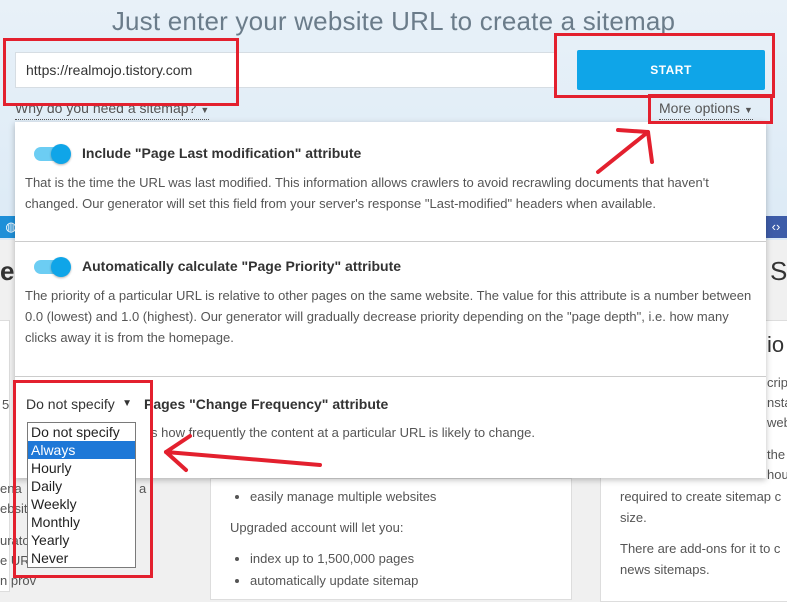 The image size is (787, 602). I want to click on arrow-line-frequency, so click(243, 458).